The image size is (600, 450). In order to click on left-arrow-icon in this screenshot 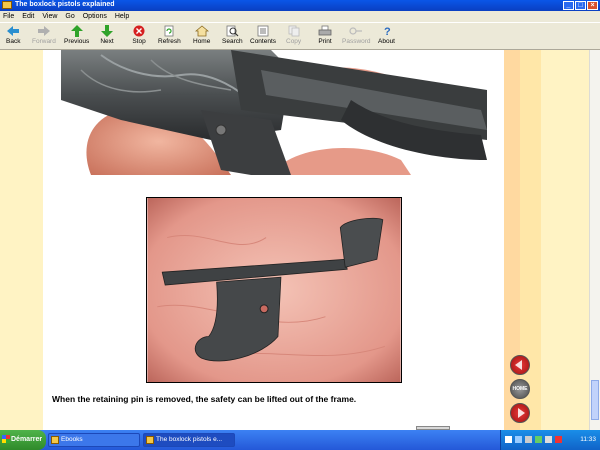, I will do `click(518, 365)`.